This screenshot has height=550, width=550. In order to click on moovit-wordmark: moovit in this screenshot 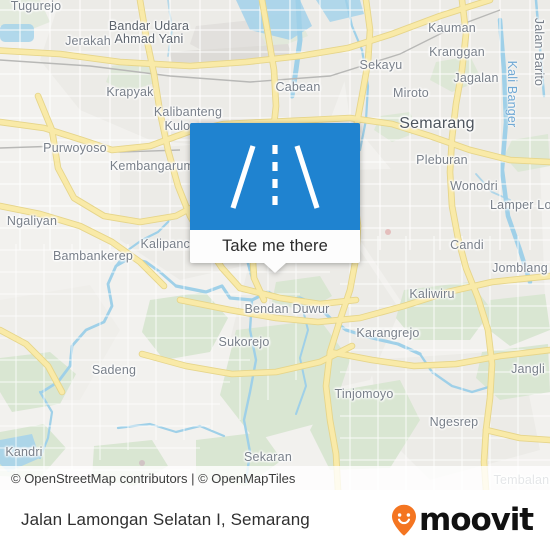, I will do `click(476, 519)`.